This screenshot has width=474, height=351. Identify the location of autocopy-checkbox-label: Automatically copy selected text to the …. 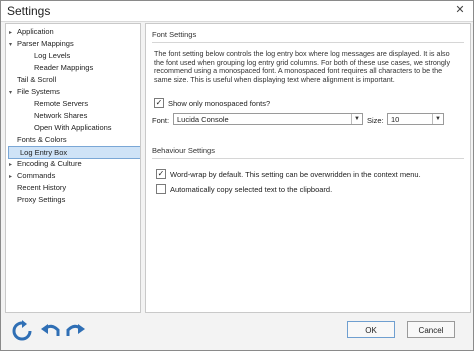
(251, 189).